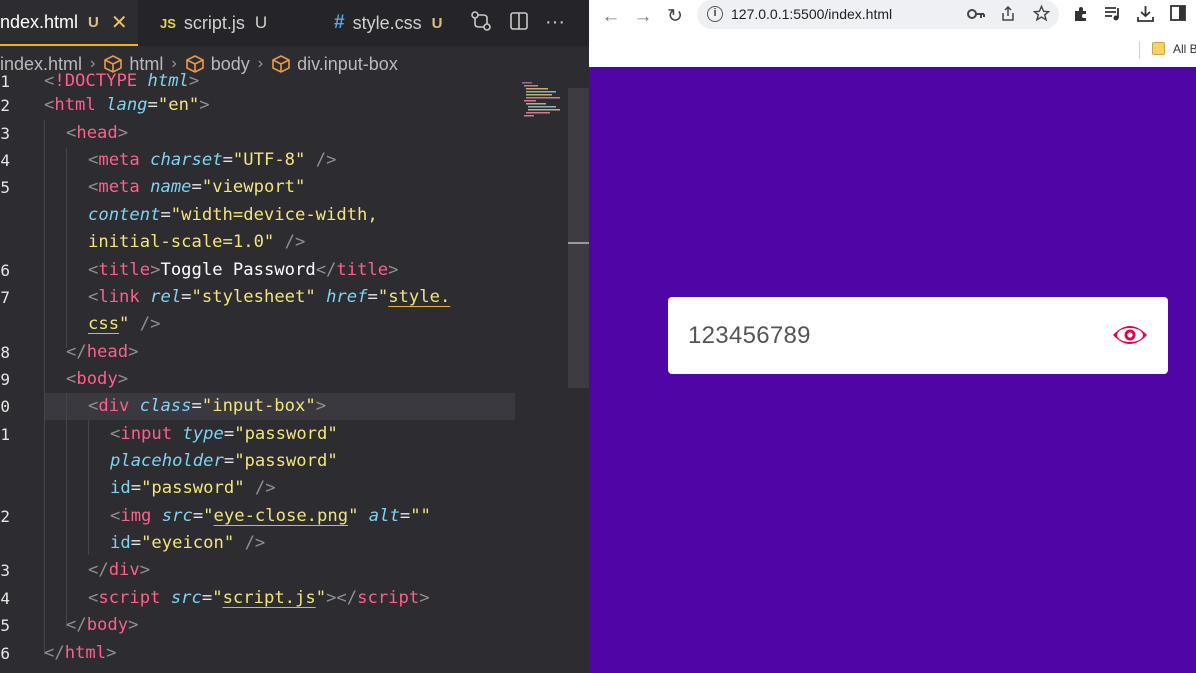 This screenshot has height=673, width=1196. I want to click on code-line: <body>, so click(97, 379).